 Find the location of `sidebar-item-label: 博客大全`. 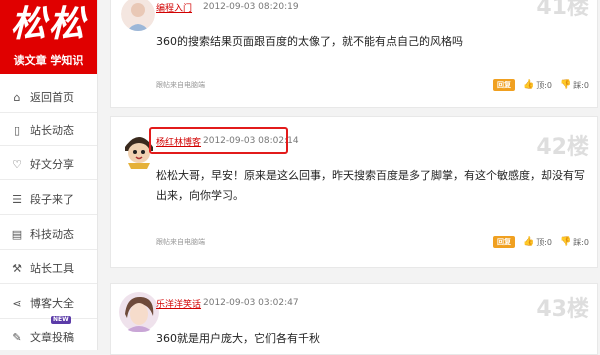

sidebar-item-label: 博客大全 is located at coordinates (52, 303).